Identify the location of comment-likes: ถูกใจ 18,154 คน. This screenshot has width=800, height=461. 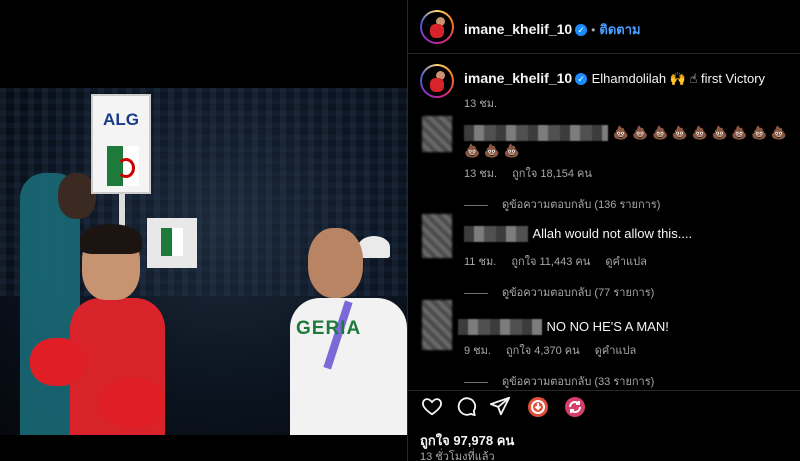
(552, 174).